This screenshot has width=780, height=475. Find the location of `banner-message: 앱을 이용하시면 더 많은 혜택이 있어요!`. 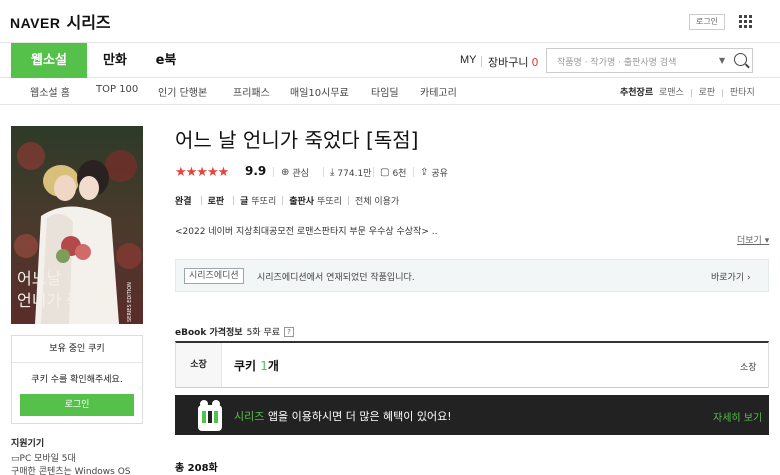

banner-message: 앱을 이용하시면 더 많은 혜택이 있어요! is located at coordinates (359, 416).